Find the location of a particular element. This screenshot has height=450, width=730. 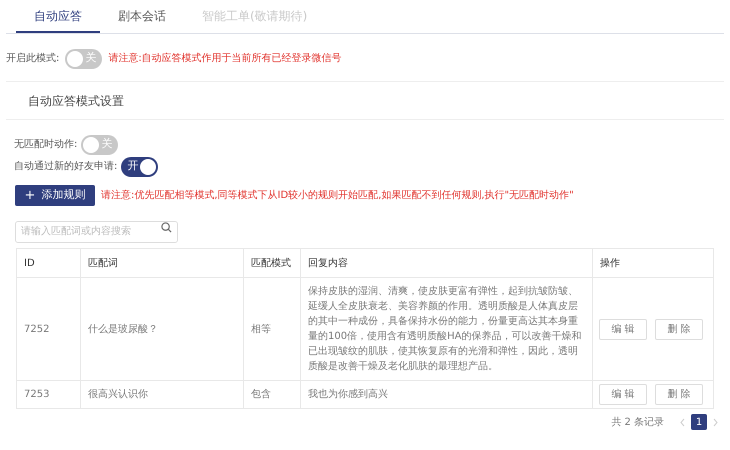

add-rule-button: + 添加规则 is located at coordinates (55, 195).